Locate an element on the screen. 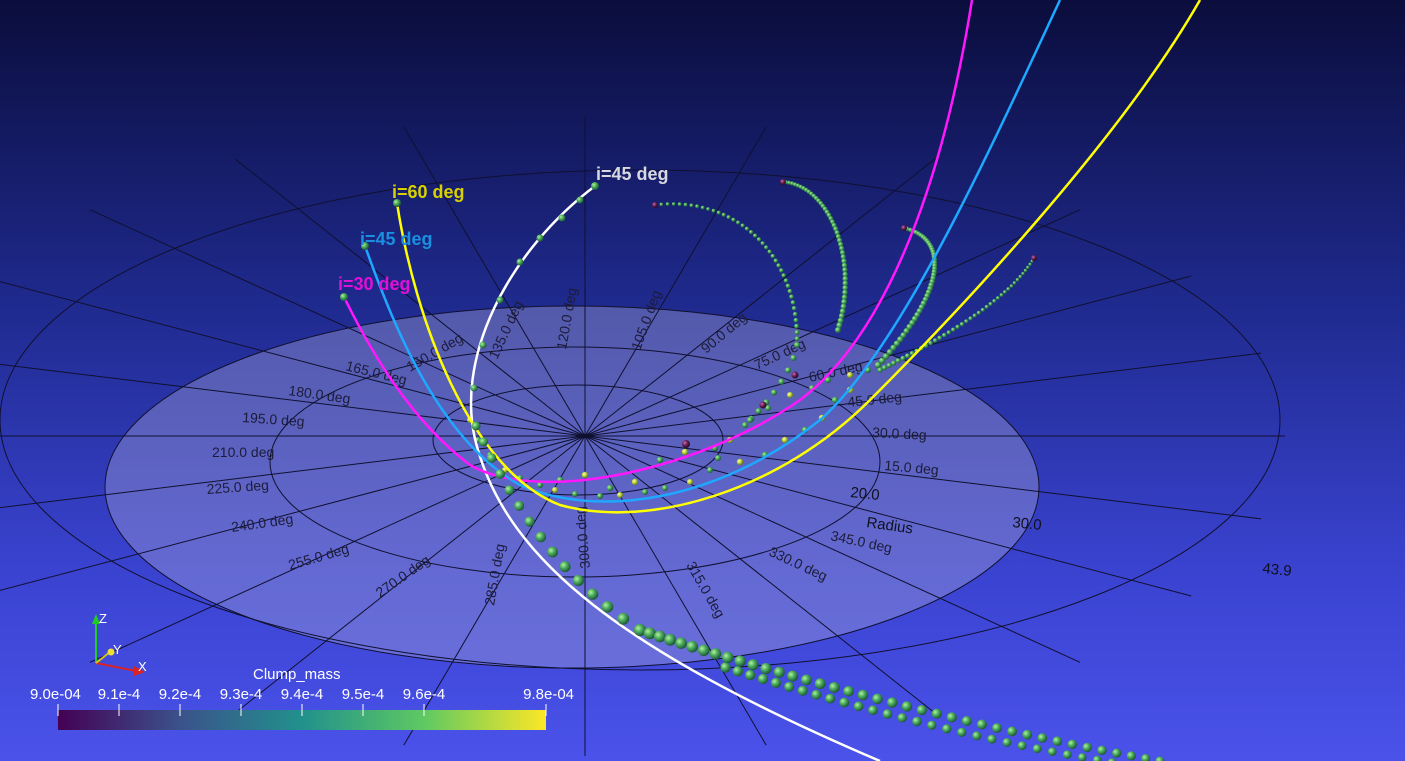  colorbar-tick-label: 9.5e-4 is located at coordinates (363, 694).